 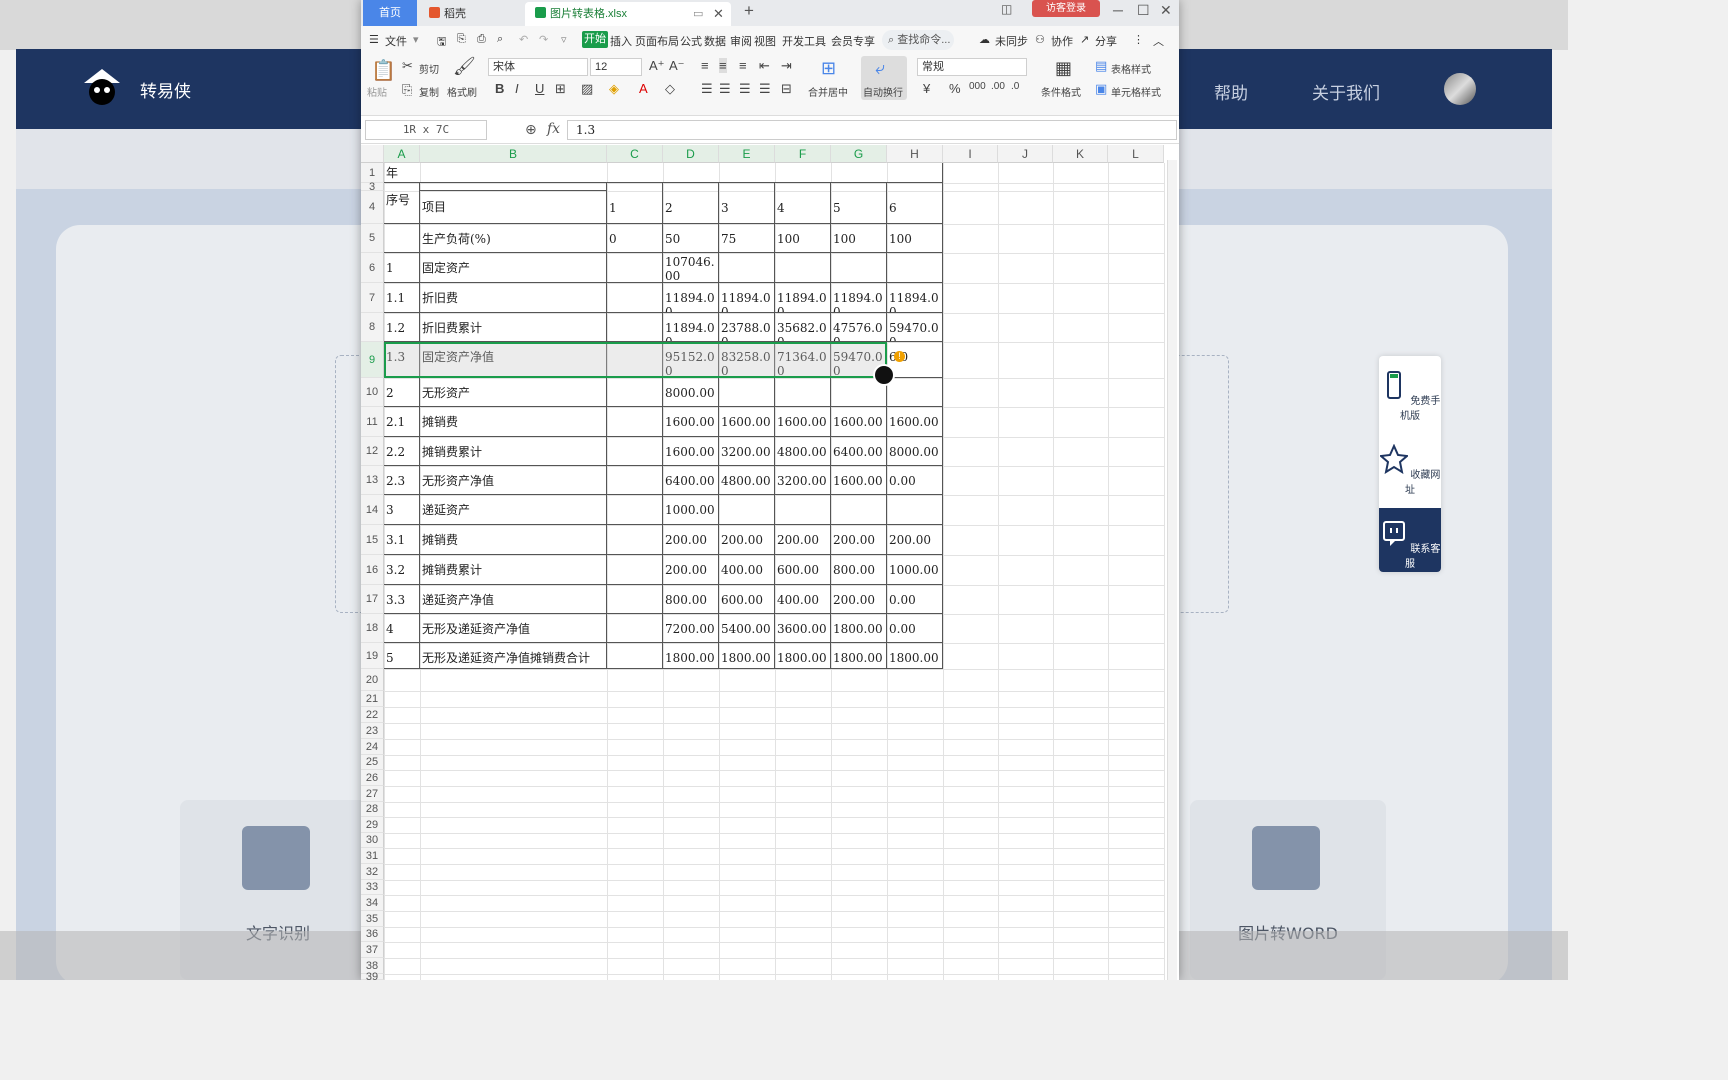 What do you see at coordinates (481, 39) in the screenshot?
I see `print-icon: ⎙` at bounding box center [481, 39].